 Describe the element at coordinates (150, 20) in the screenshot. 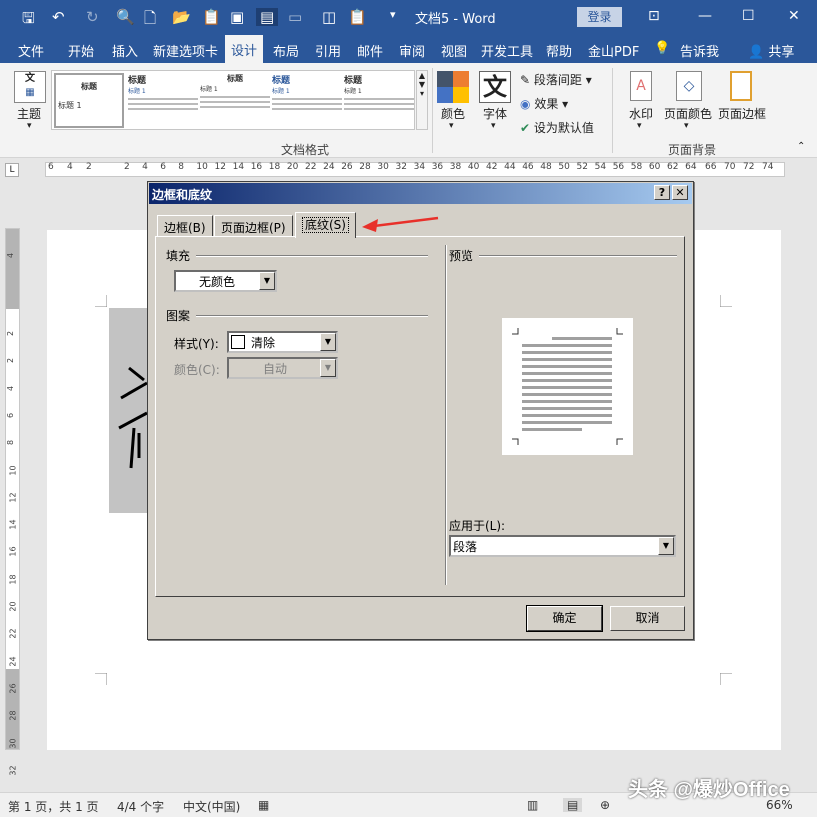

I see `new-doc-icon: 🗋` at that location.